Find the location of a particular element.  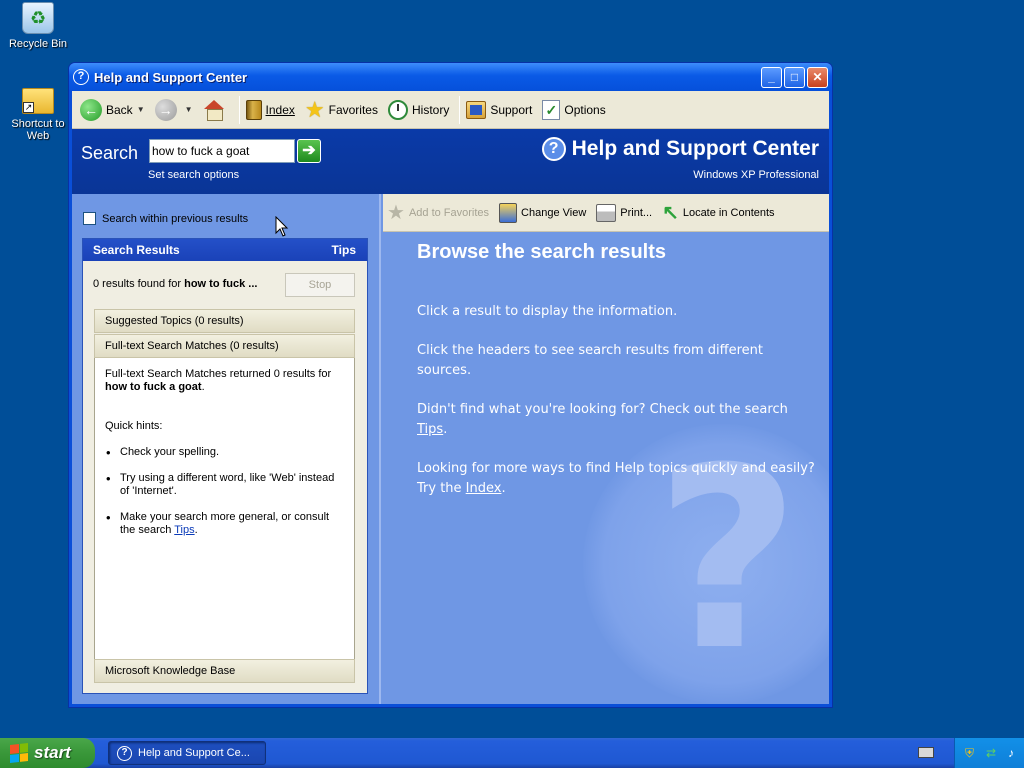

checkbox-label: Search within previous results is located at coordinates (175, 218).